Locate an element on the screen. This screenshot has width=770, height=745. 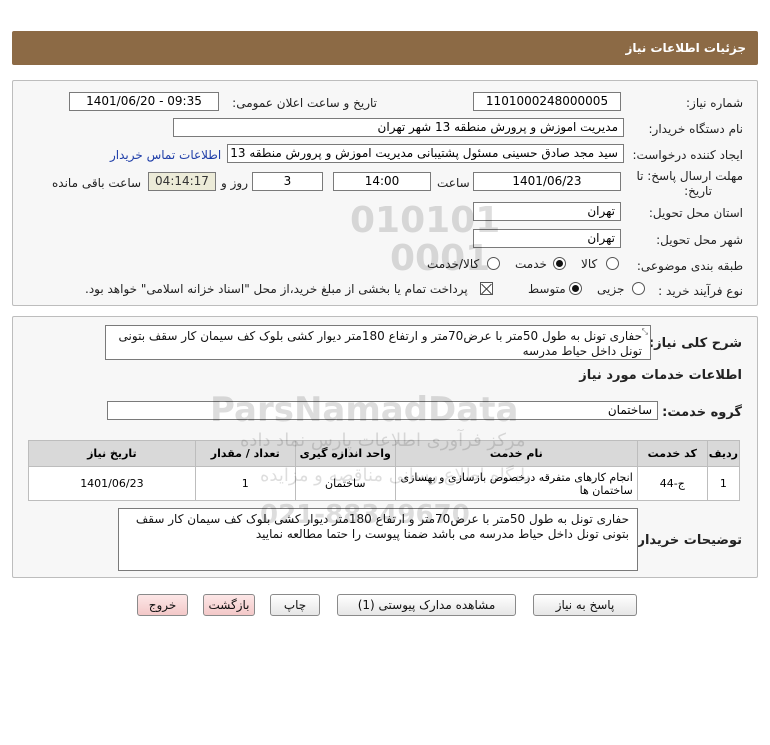
service-group-field: ساختمان is located at coordinates (382, 410).